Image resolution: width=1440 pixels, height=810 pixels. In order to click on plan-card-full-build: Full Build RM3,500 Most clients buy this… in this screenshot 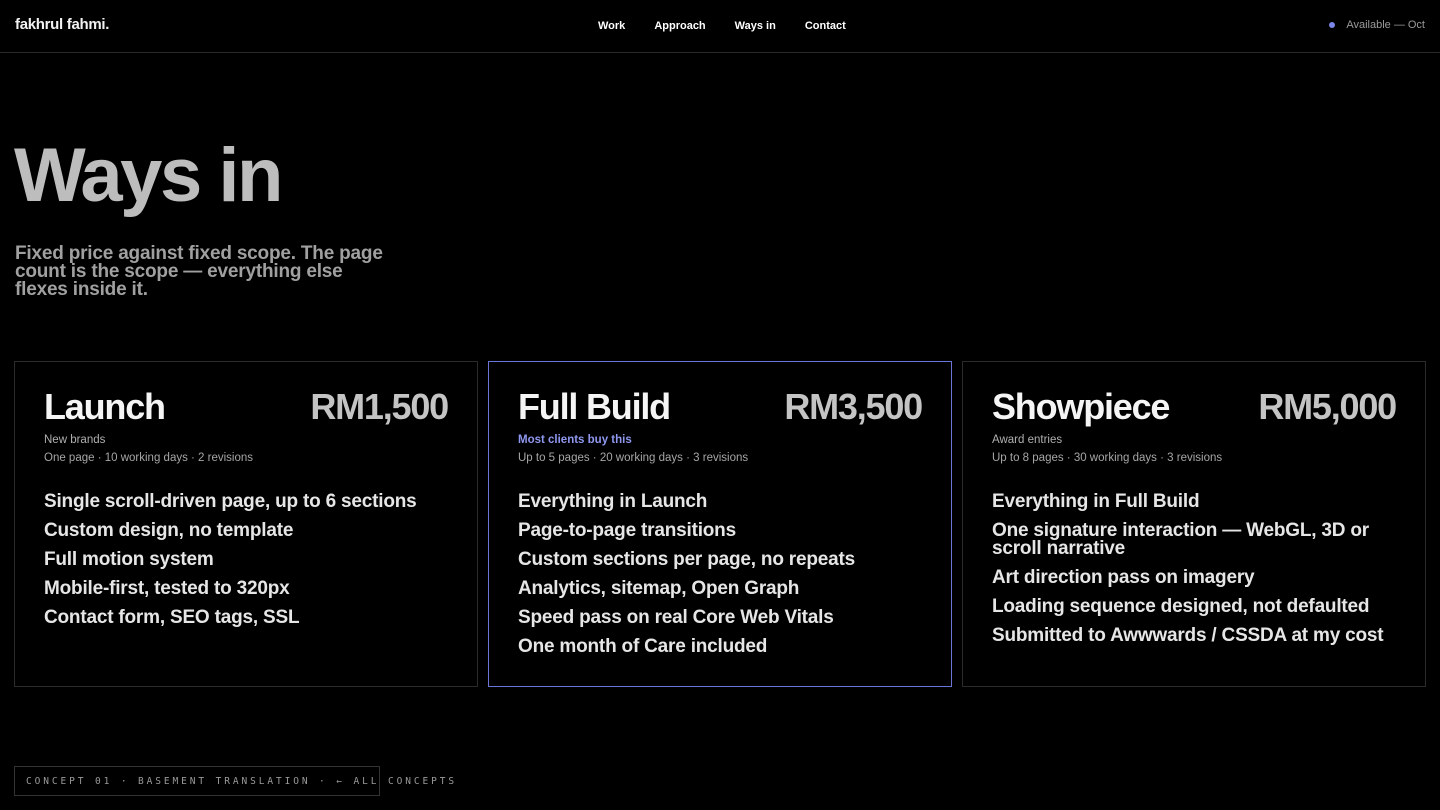, I will do `click(720, 524)`.